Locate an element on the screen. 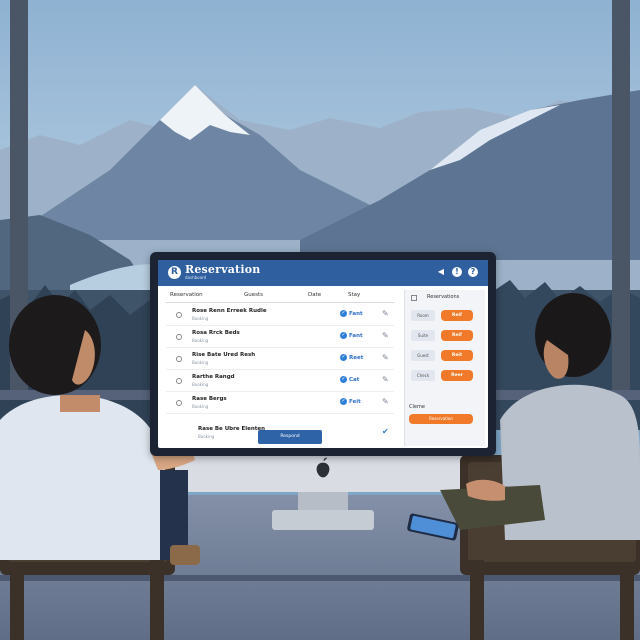 The image size is (640, 640). window-frame-right is located at coordinates (621, 200).